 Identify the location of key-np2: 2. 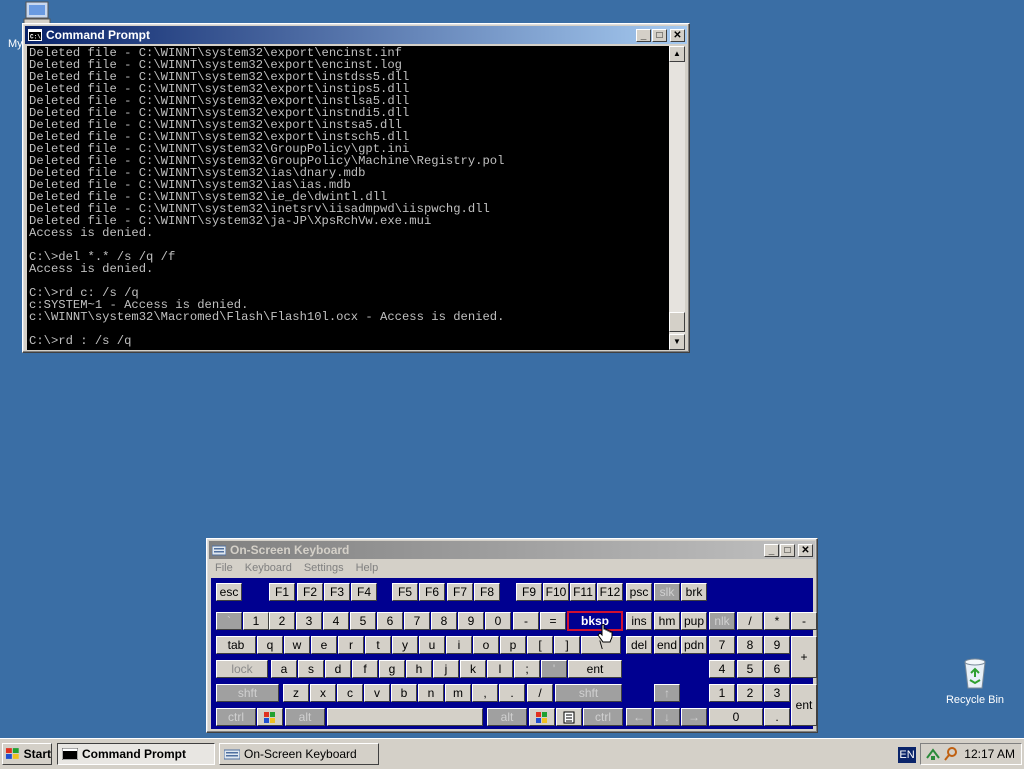
(750, 693).